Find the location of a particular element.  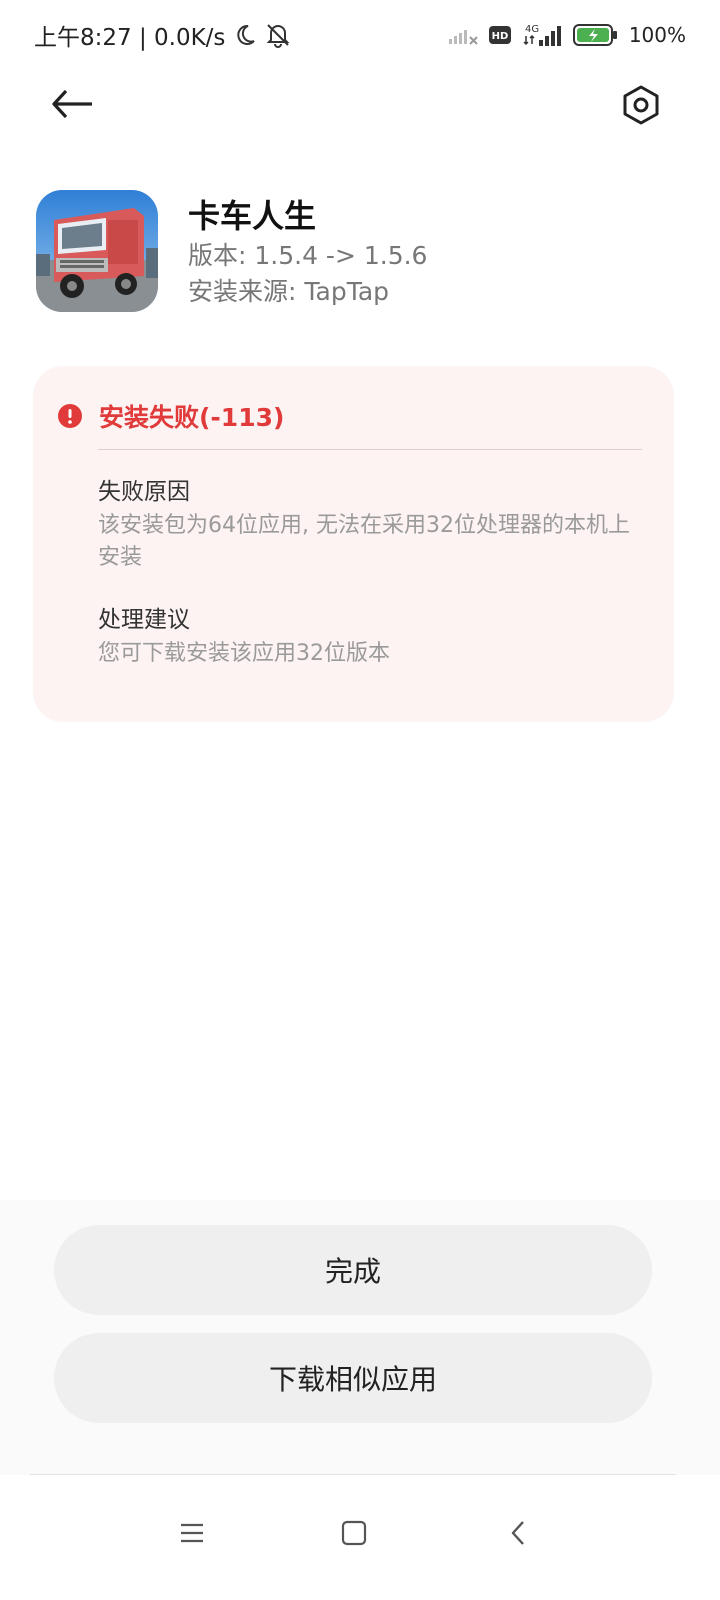

truck-app-icon is located at coordinates (97, 251).